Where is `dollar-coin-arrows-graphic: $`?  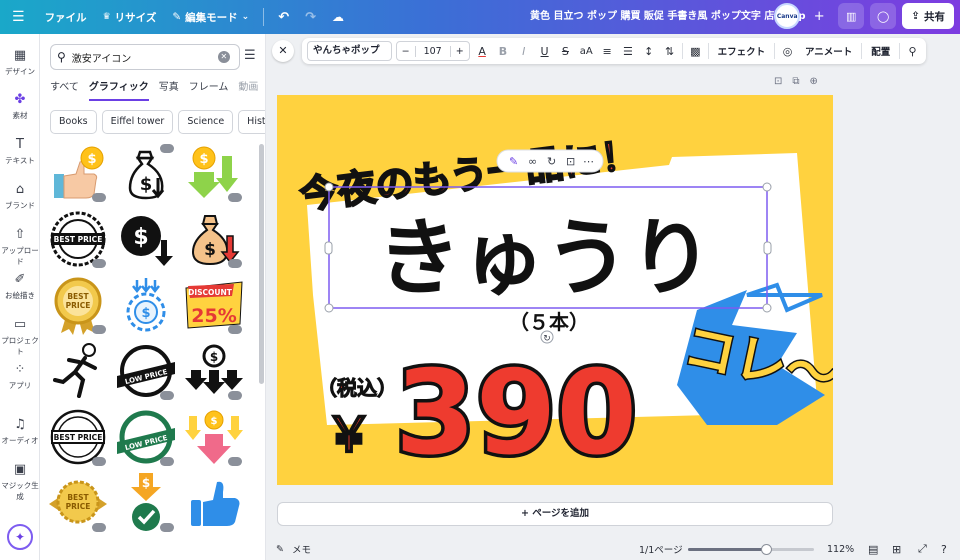
dollar-coin-arrows-graphic: $ is located at coordinates (146, 305).